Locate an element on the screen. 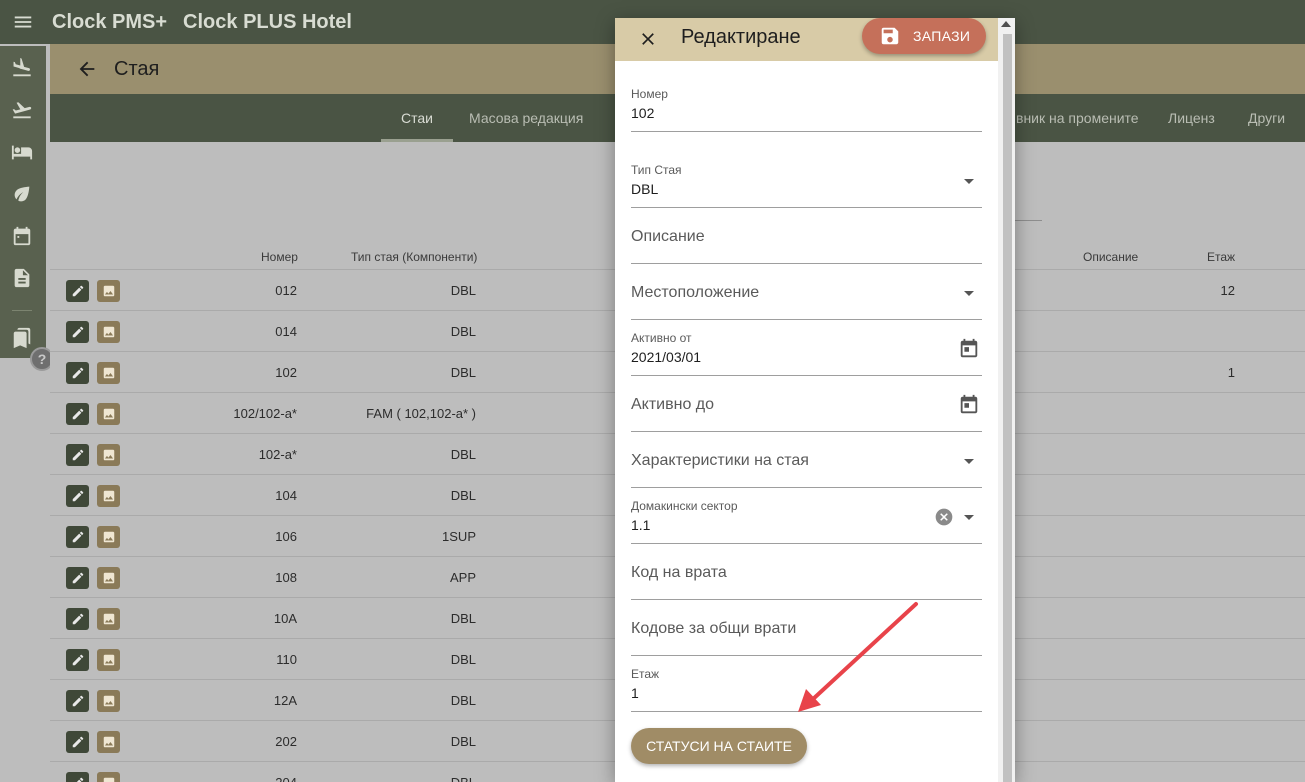  room-number: 106 is located at coordinates (286, 536).